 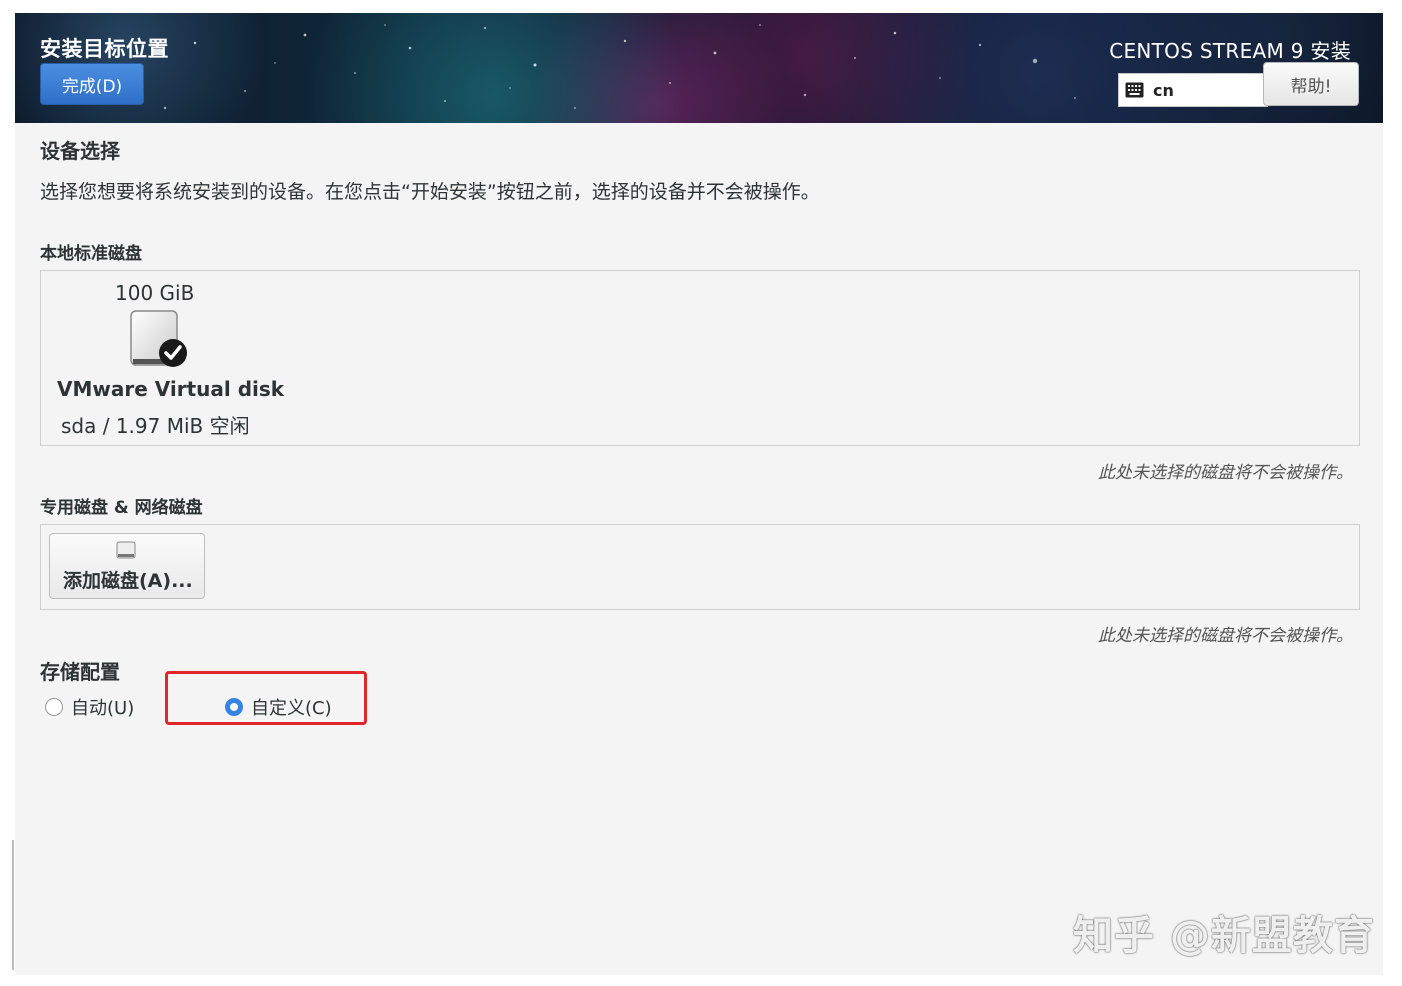 I want to click on specialized-disks-title: 专用磁盘 & 网络磁盘, so click(x=121, y=508).